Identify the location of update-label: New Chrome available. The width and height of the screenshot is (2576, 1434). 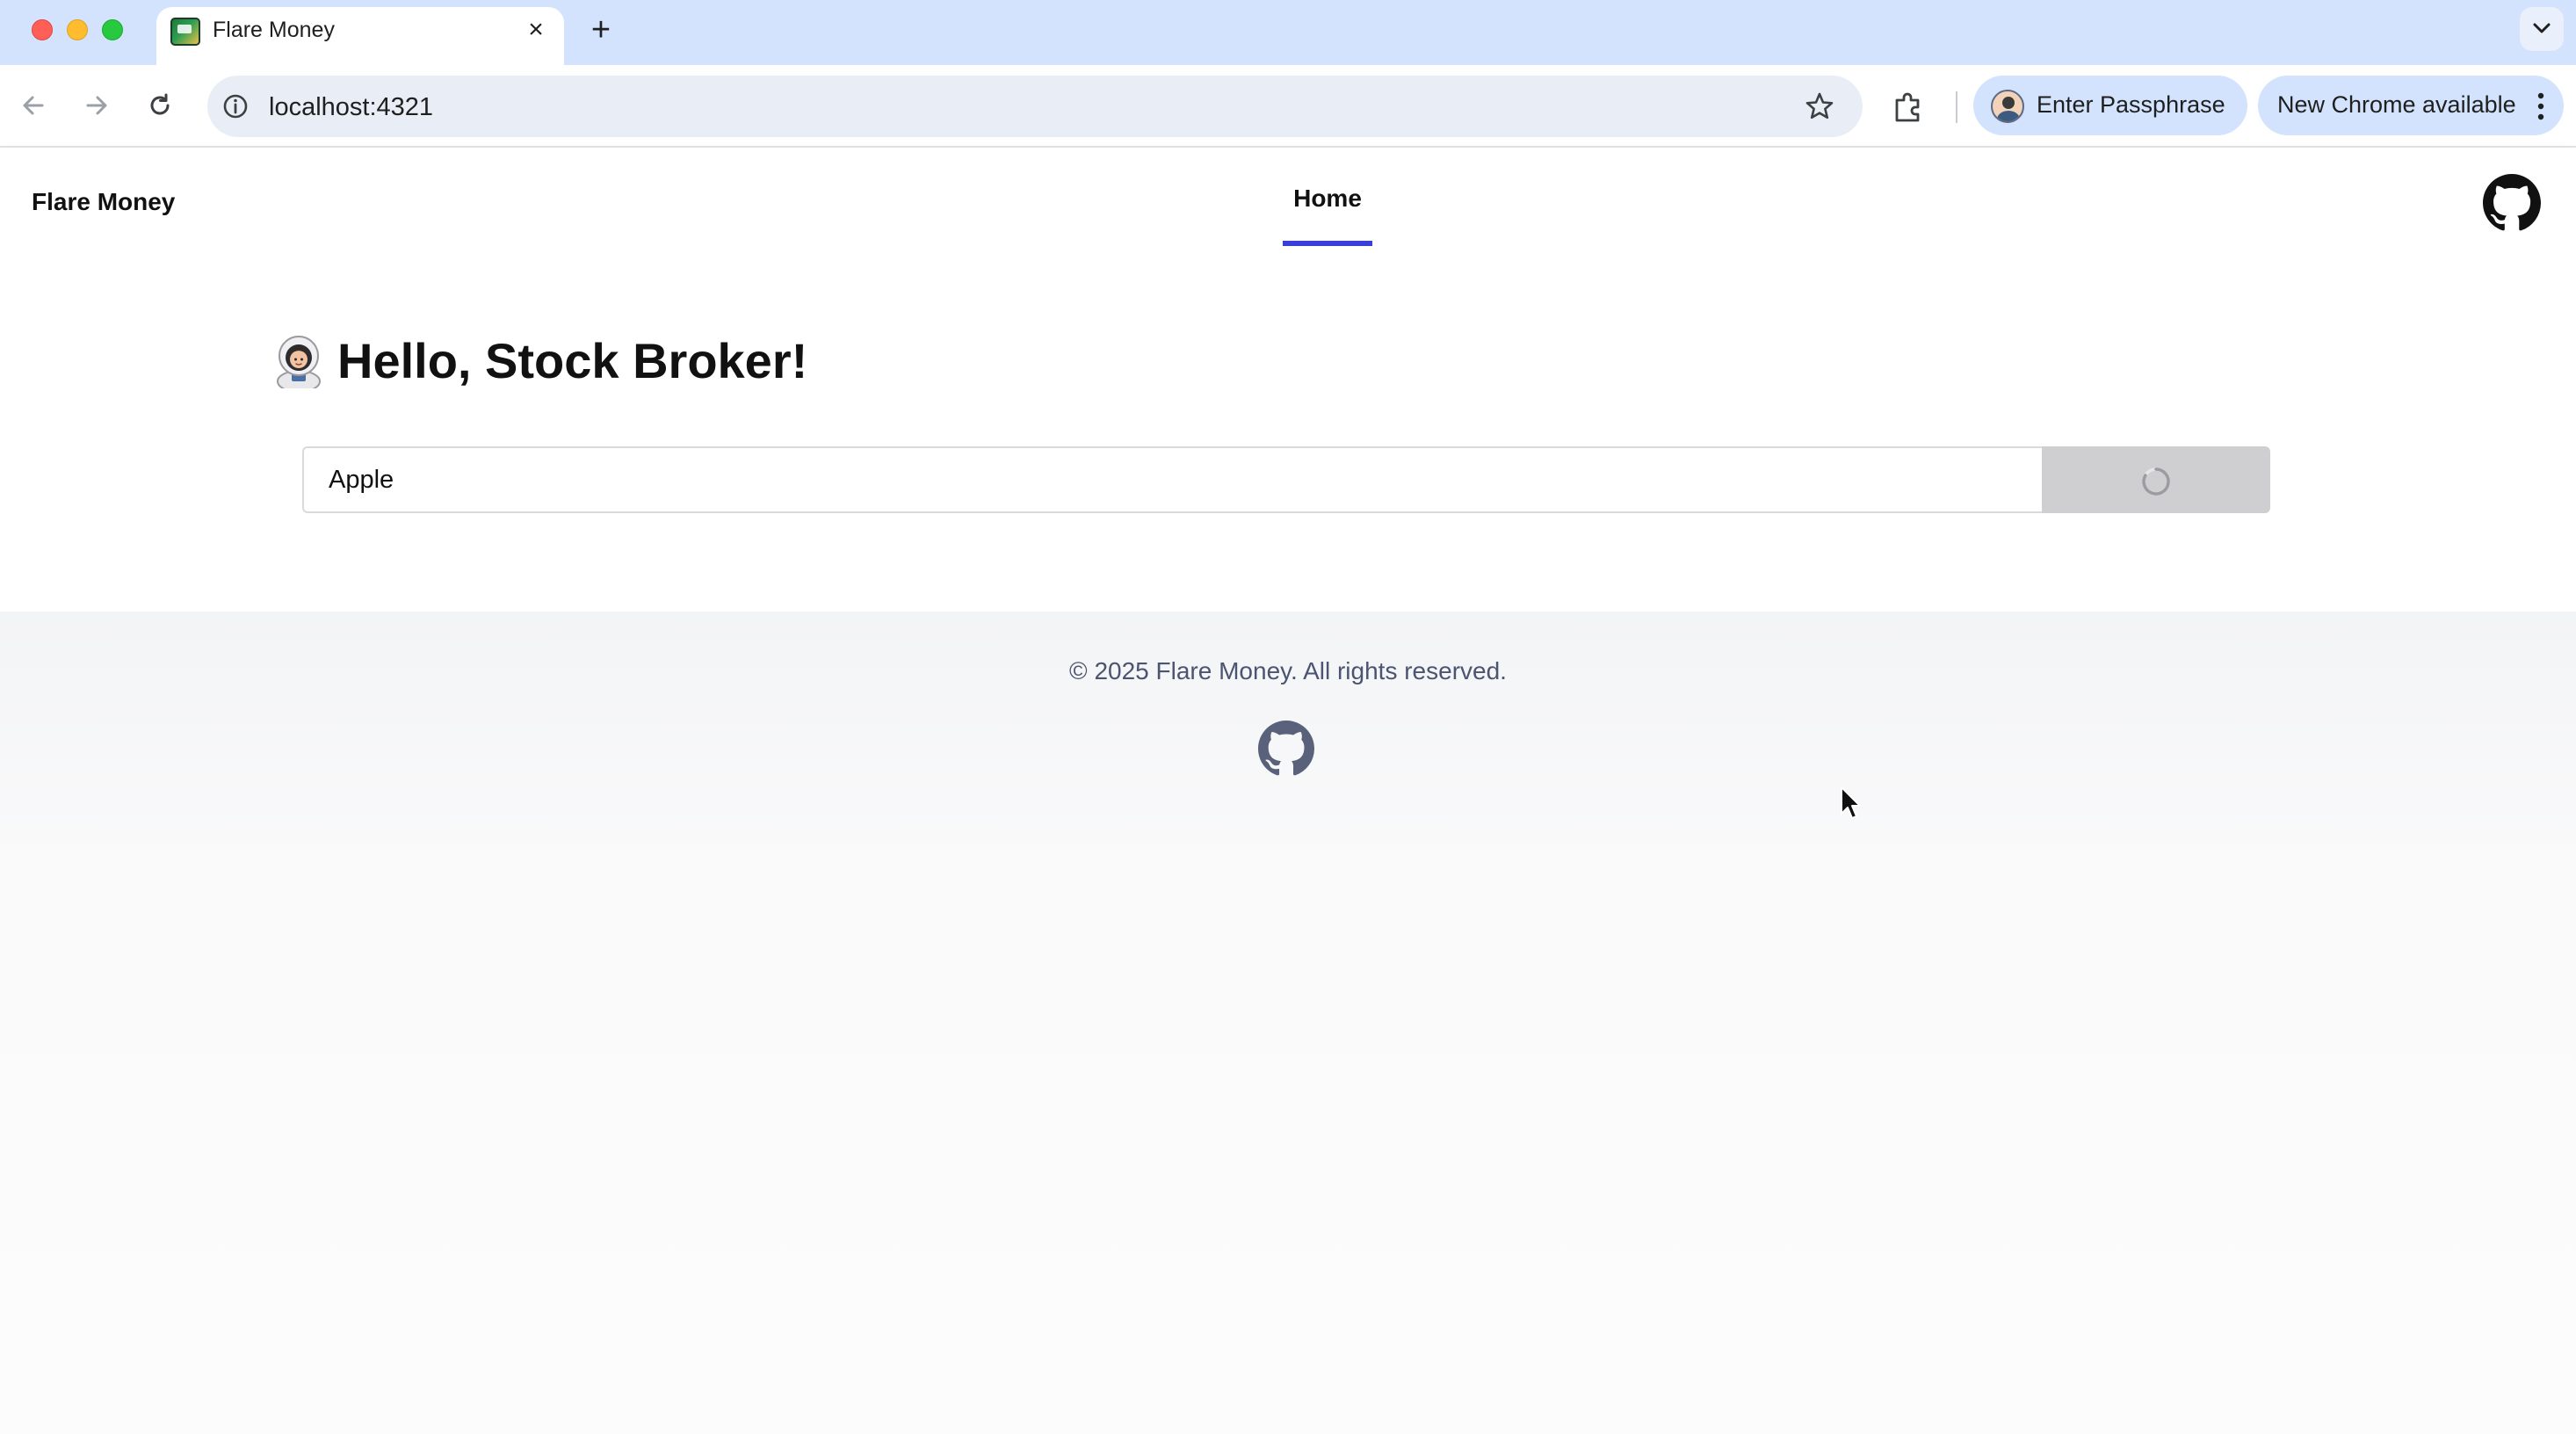
(2396, 105).